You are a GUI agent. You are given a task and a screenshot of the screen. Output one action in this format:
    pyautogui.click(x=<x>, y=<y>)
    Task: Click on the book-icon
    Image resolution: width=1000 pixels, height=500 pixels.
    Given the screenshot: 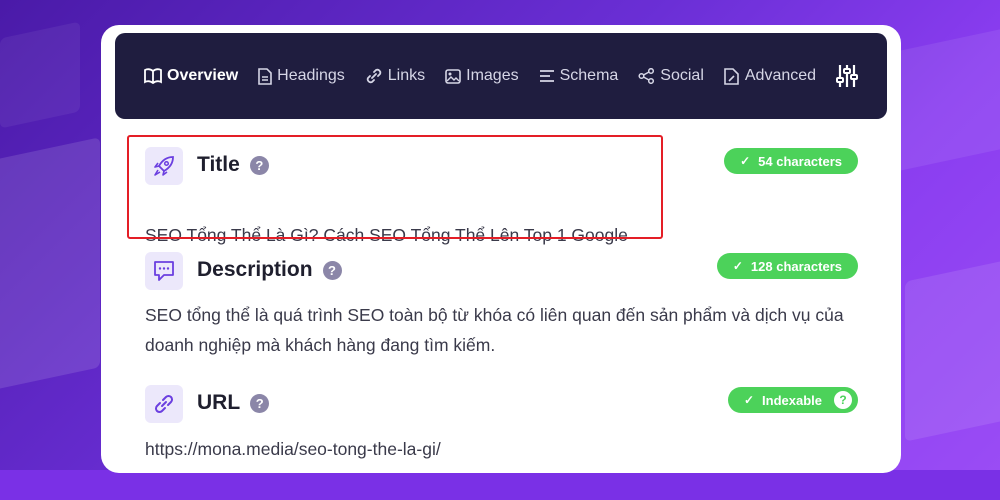 What is the action you would take?
    pyautogui.click(x=153, y=76)
    